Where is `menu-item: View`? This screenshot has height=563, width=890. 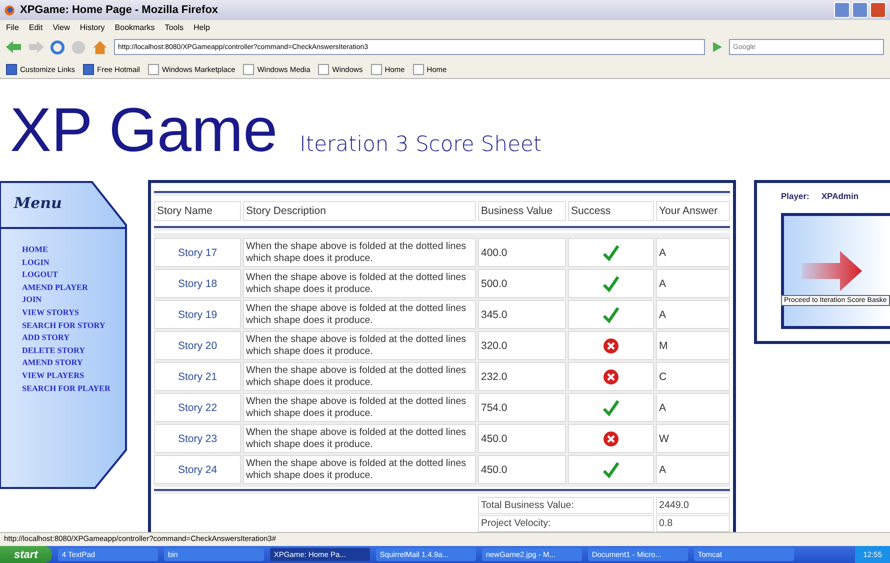 menu-item: View is located at coordinates (61, 27).